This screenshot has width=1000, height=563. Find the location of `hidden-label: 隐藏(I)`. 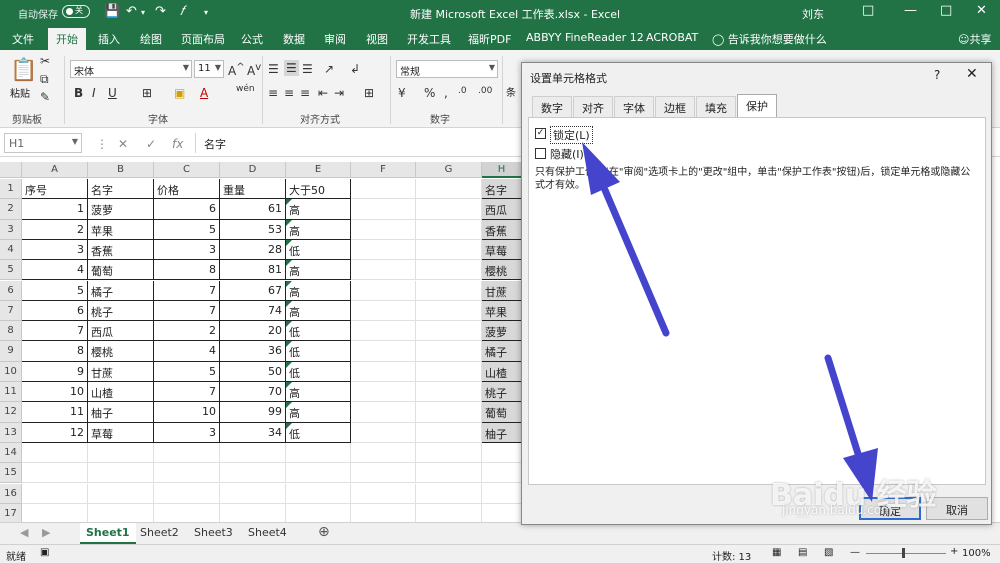

hidden-label: 隐藏(I) is located at coordinates (567, 154).